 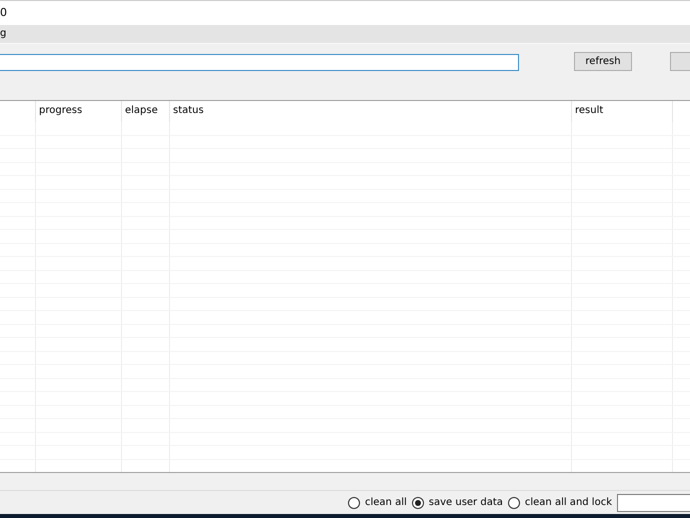 I want to click on option-label: save user data, so click(x=465, y=502).